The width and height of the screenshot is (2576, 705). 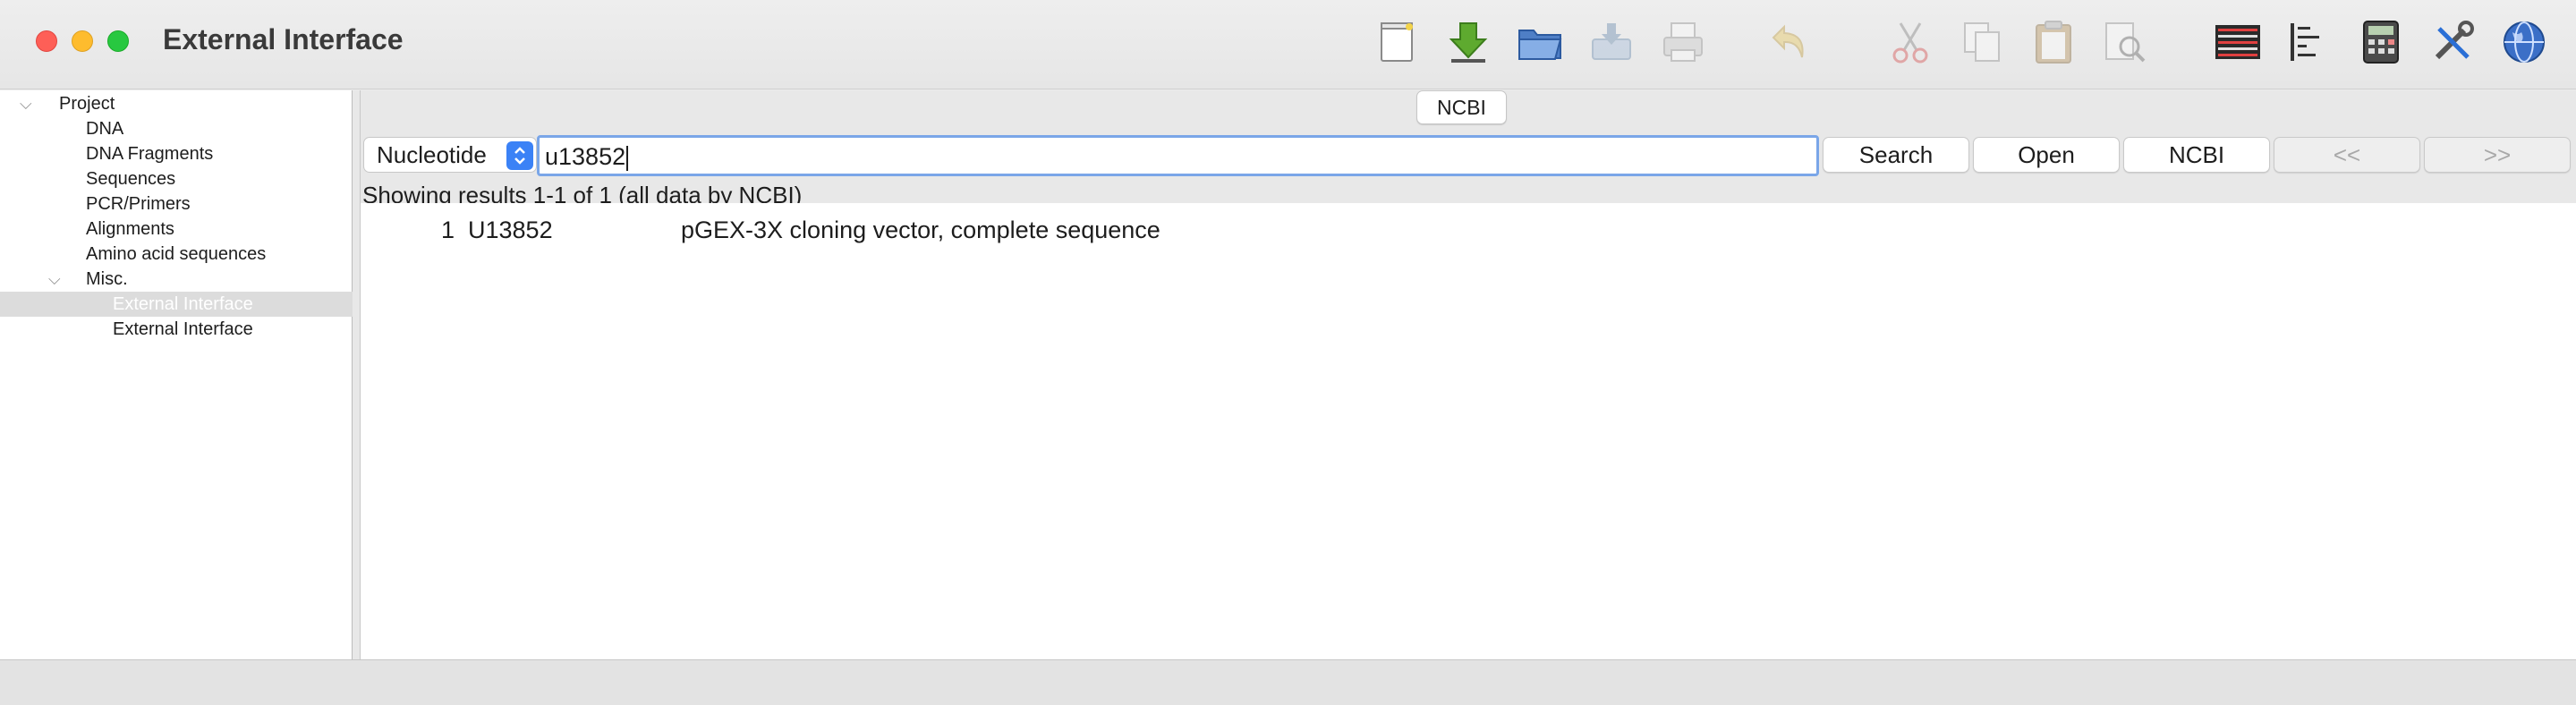 What do you see at coordinates (118, 41) in the screenshot?
I see `maximize-window-button` at bounding box center [118, 41].